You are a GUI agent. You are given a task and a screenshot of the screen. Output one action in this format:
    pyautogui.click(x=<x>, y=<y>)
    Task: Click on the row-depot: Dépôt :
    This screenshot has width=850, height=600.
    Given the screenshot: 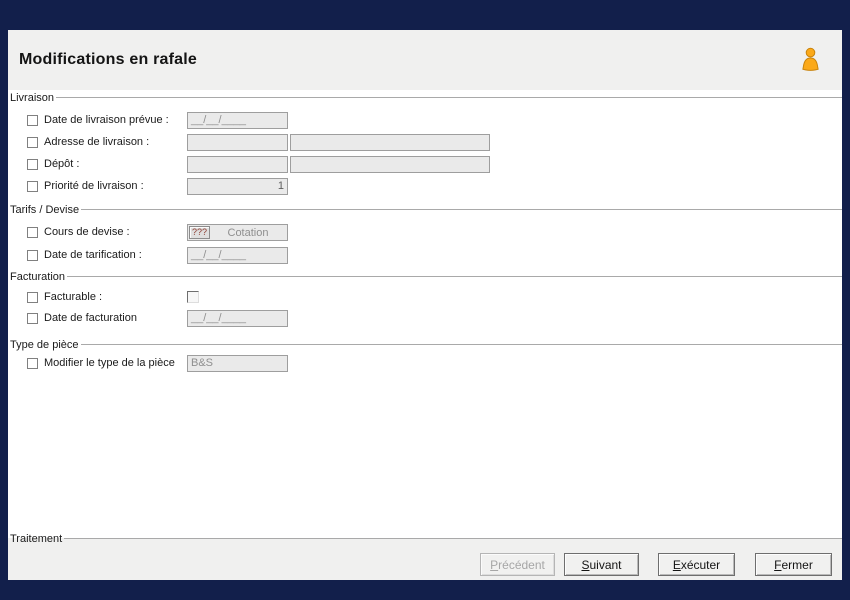 What is the action you would take?
    pyautogui.click(x=425, y=164)
    